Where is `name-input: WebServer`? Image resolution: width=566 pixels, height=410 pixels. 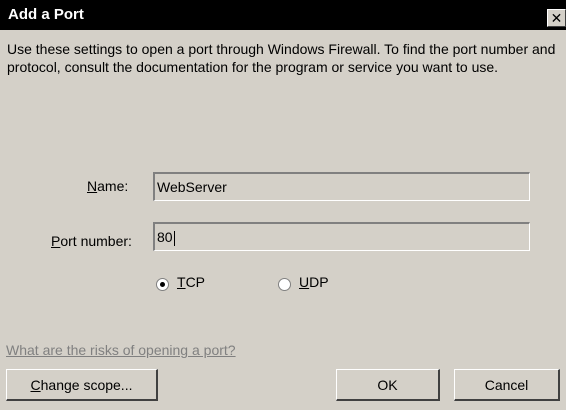
name-input: WebServer is located at coordinates (341, 186).